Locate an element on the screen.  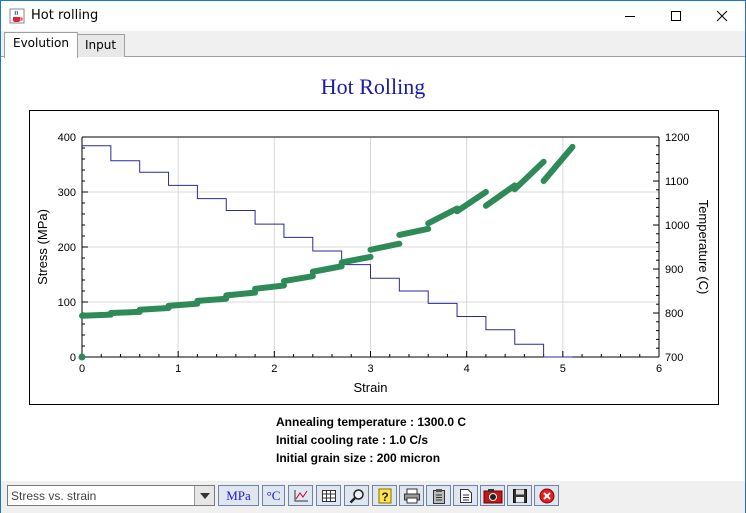
minimize-icon is located at coordinates (630, 16).